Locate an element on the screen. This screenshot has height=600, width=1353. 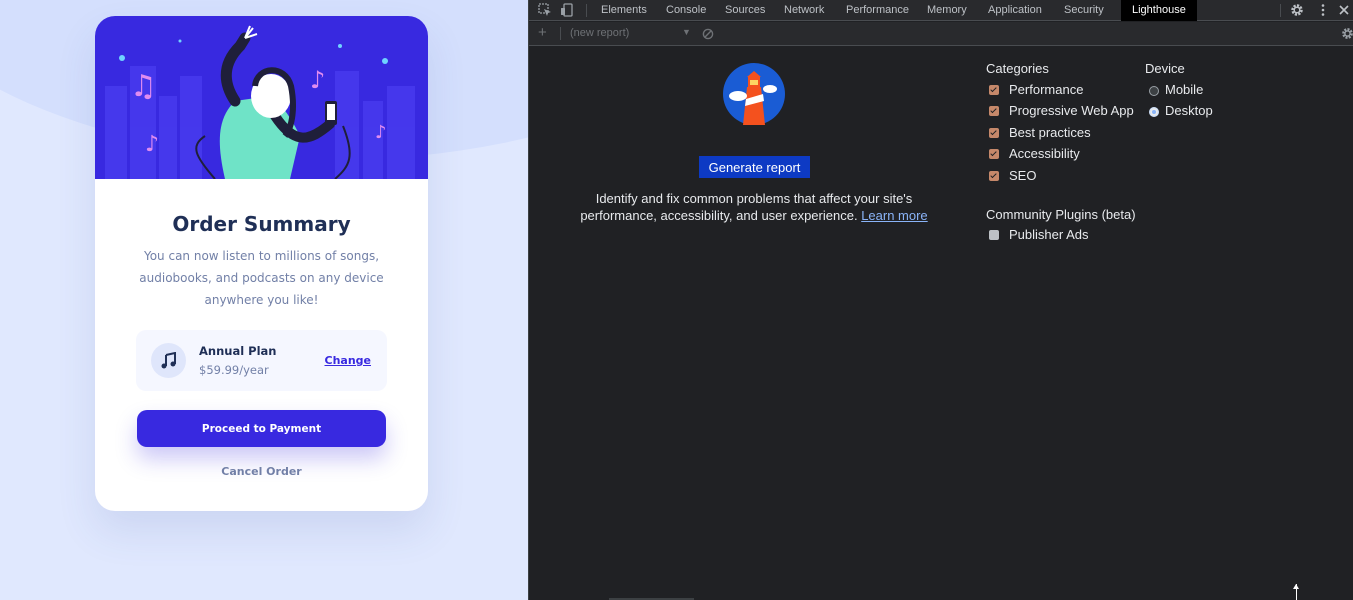
chevron-down-icon: ▼ is located at coordinates (686, 32).